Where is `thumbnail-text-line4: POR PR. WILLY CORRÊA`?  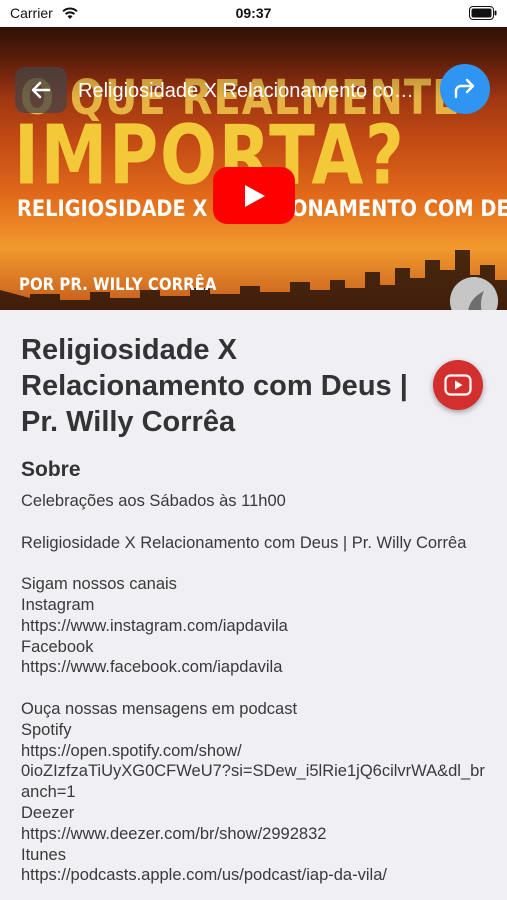
thumbnail-text-line4: POR PR. WILLY CORRÊA is located at coordinates (118, 285).